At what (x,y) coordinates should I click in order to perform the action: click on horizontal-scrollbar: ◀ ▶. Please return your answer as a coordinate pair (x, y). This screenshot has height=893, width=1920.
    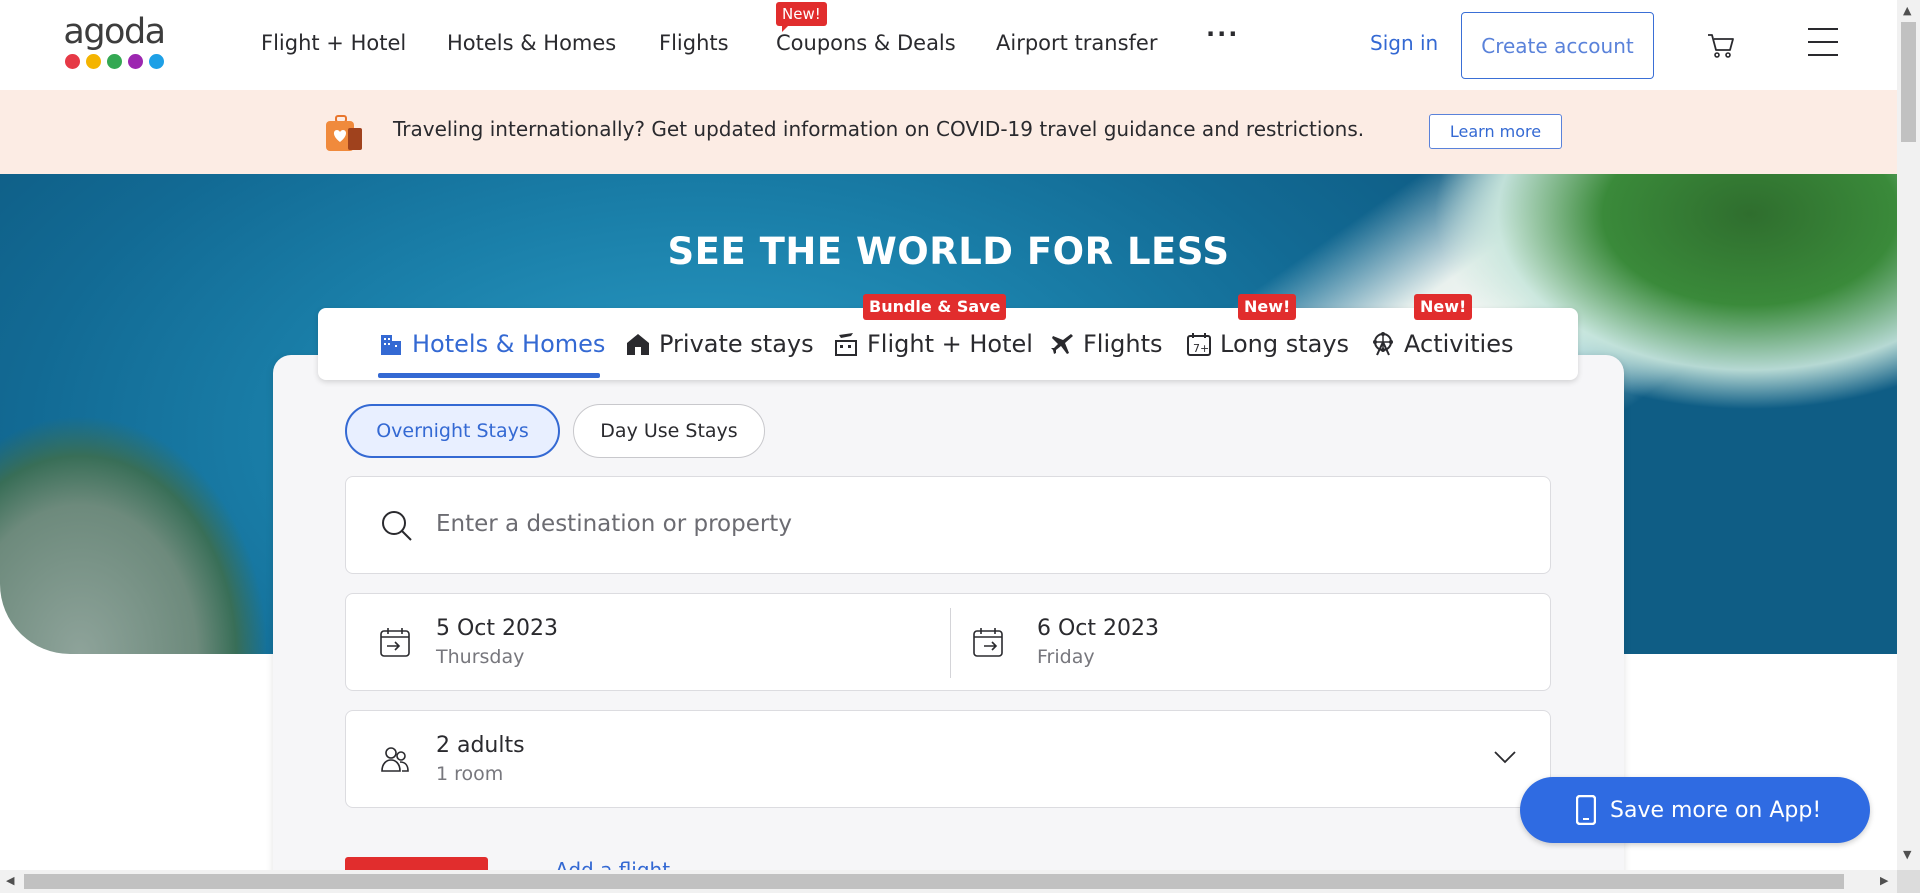
    Looking at the image, I should click on (948, 881).